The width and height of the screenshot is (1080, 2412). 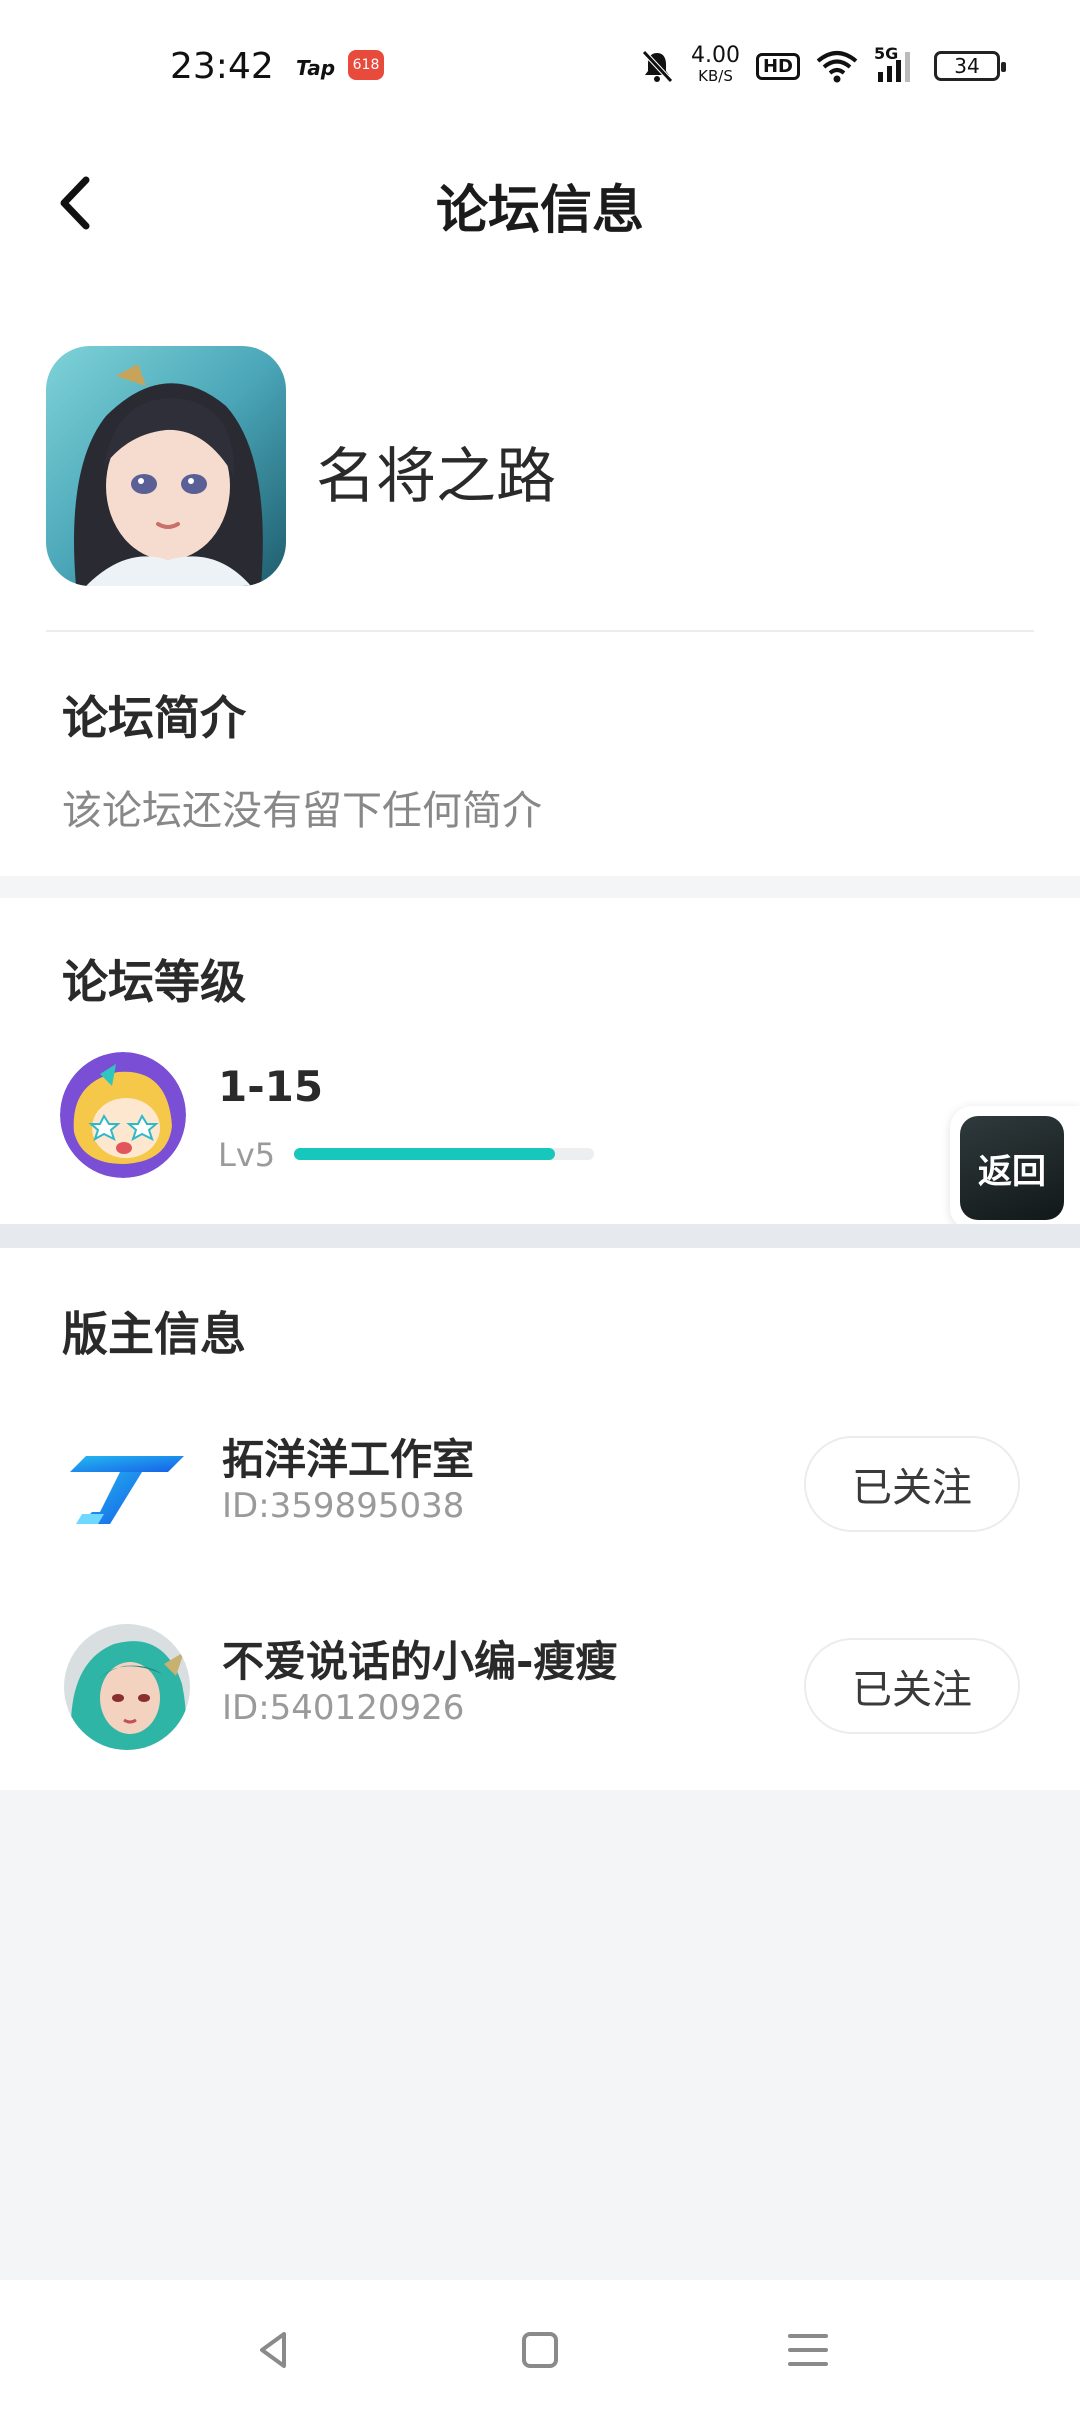 I want to click on level-progress-bar, so click(x=444, y=1154).